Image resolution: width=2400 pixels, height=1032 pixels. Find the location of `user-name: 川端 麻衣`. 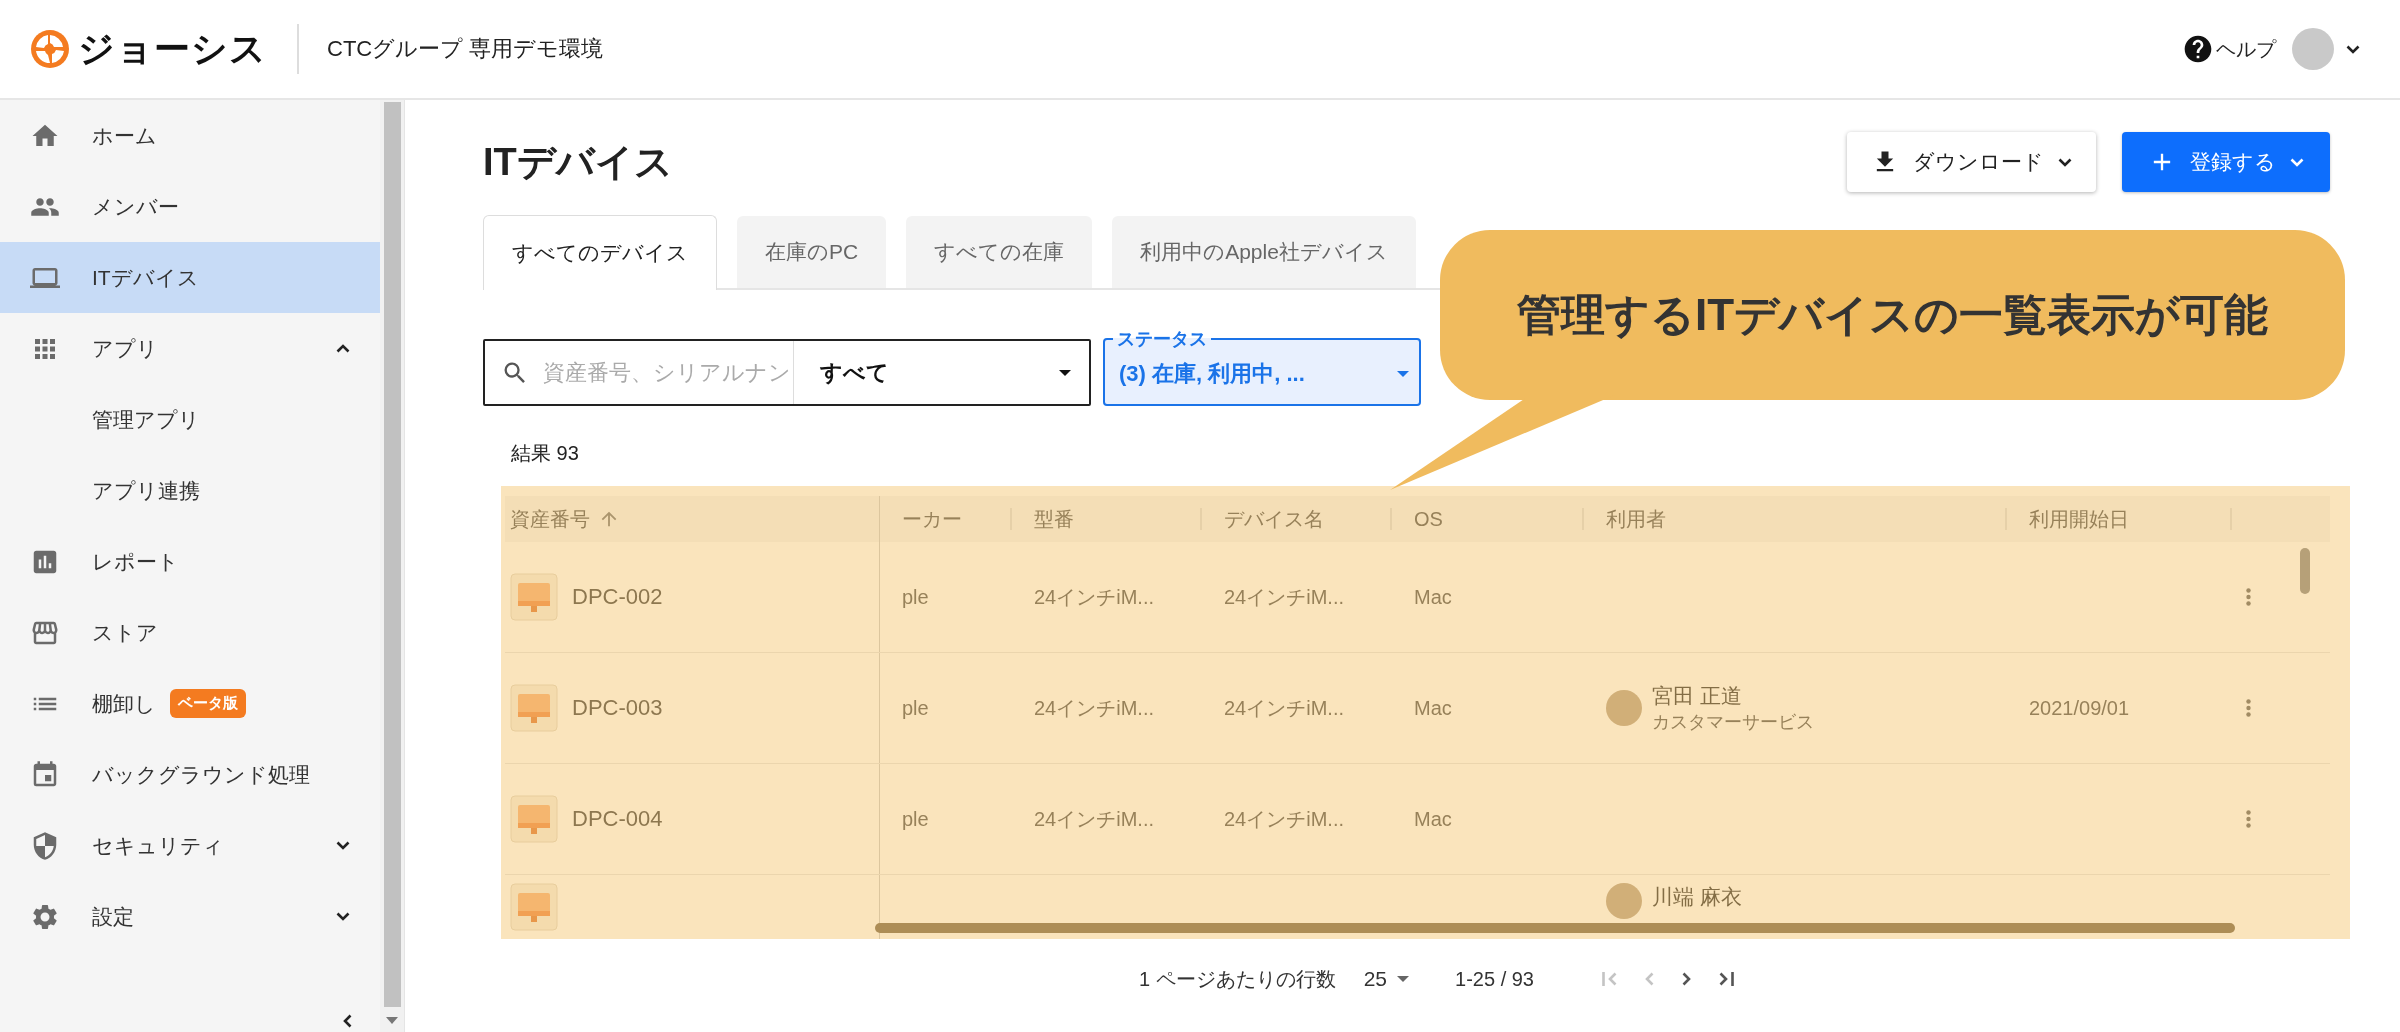

user-name: 川端 麻衣 is located at coordinates (1697, 897).